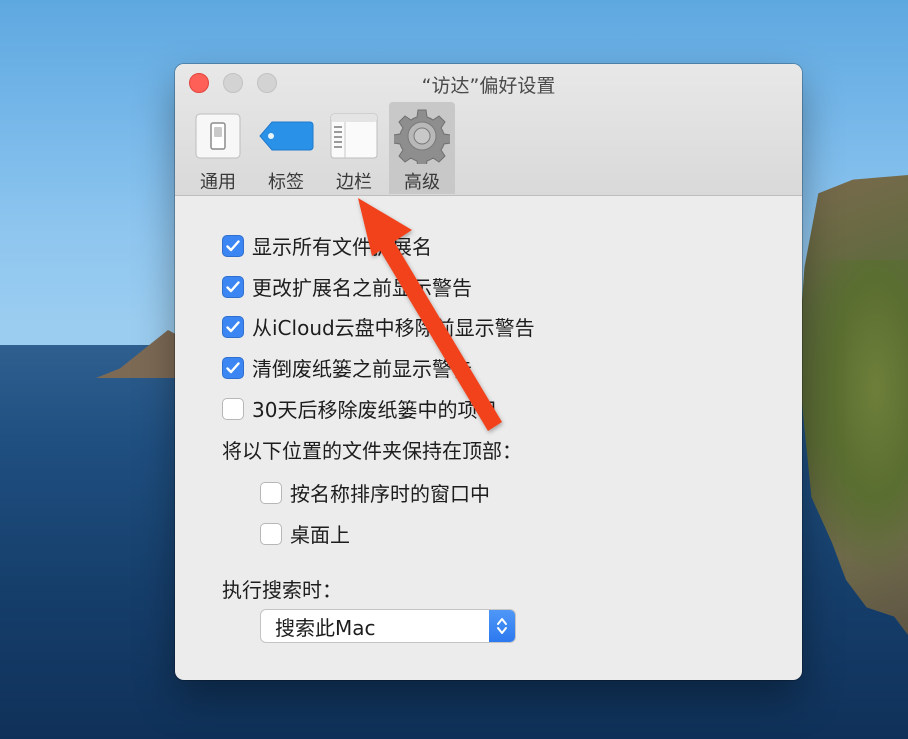  I want to click on option-icloud-remove-warning: 从iCloud云盘中移除前显示警告, so click(378, 326).